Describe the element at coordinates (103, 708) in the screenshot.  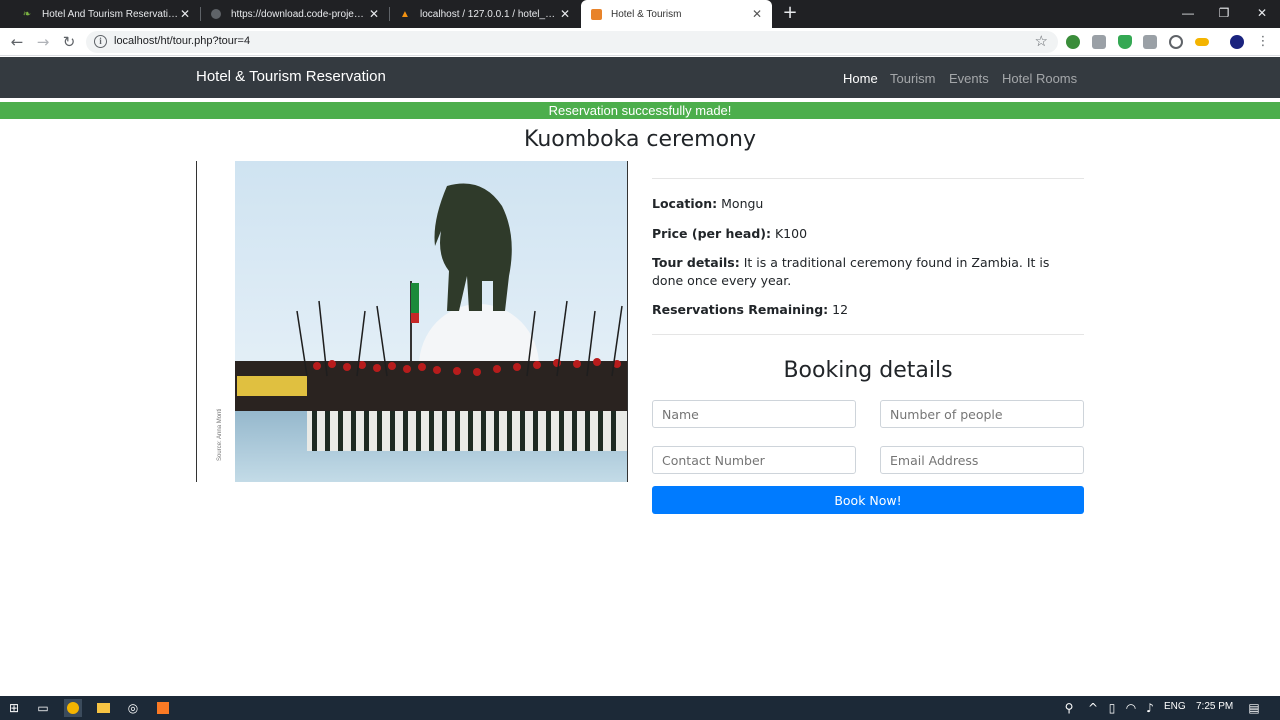
I see `file-explorer-icon` at that location.